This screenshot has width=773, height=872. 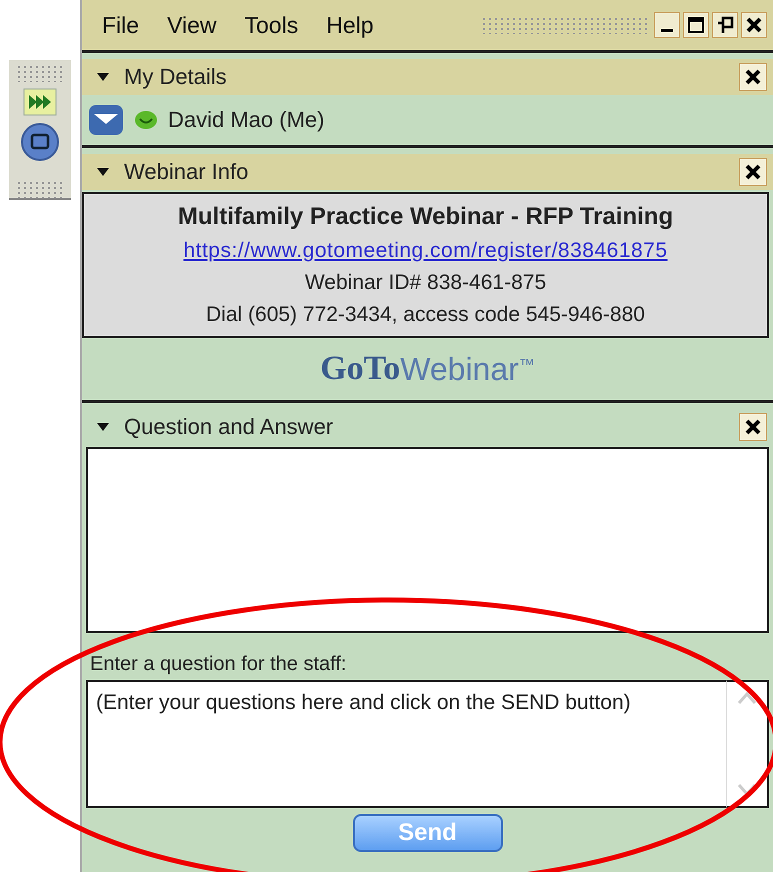 What do you see at coordinates (425, 251) in the screenshot?
I see `registration-link: https://www.gotomeeting.com/register/838461875` at bounding box center [425, 251].